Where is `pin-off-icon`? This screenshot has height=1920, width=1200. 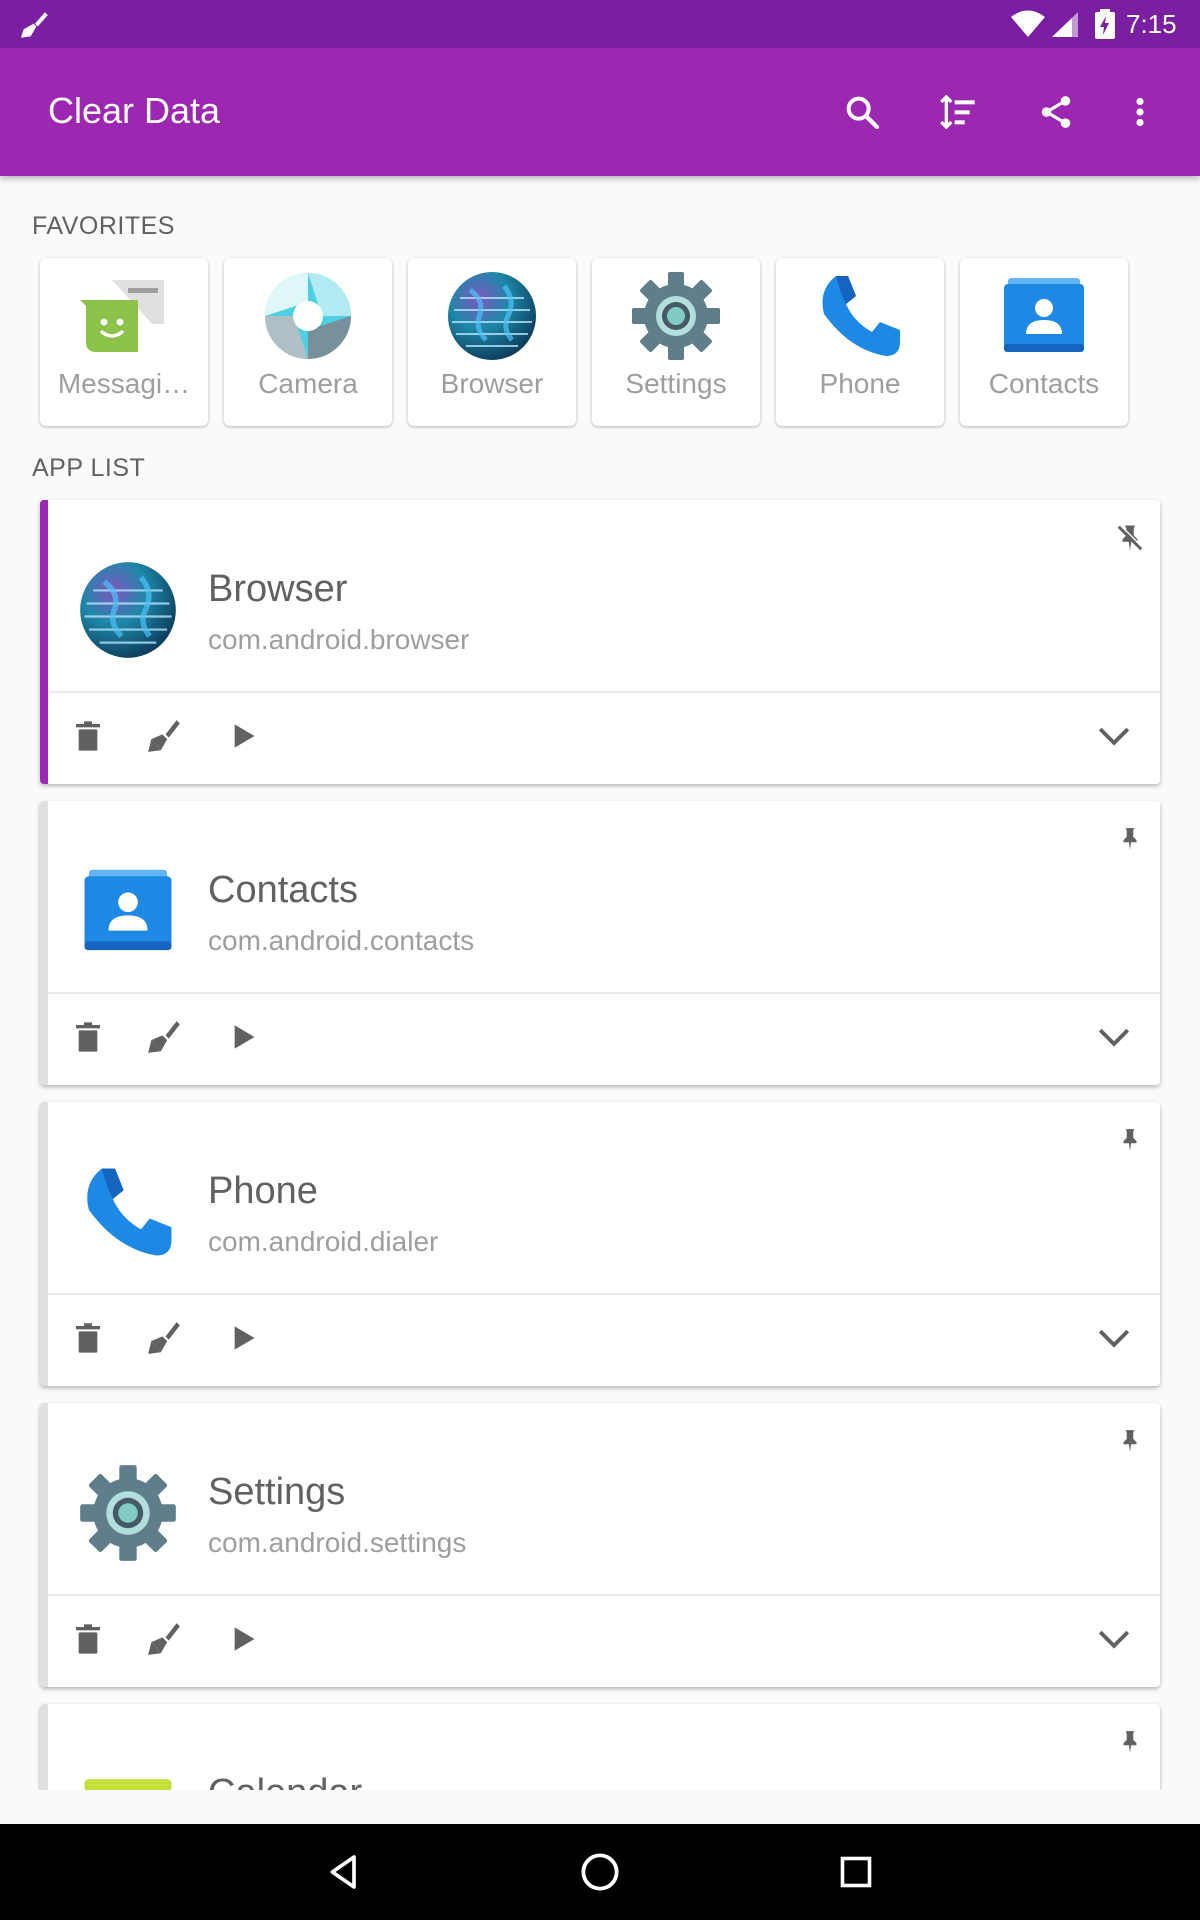
pin-off-icon is located at coordinates (1130, 537).